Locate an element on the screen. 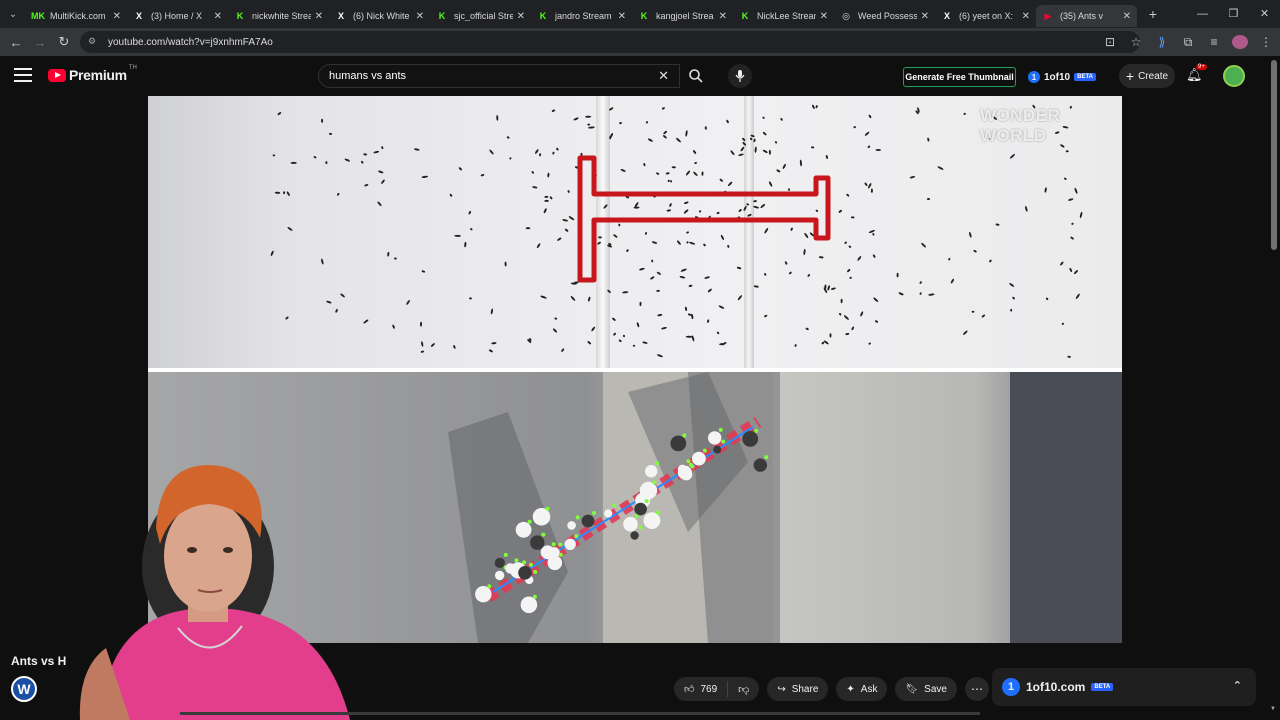  clear-search-icon: ✕ is located at coordinates (663, 76).